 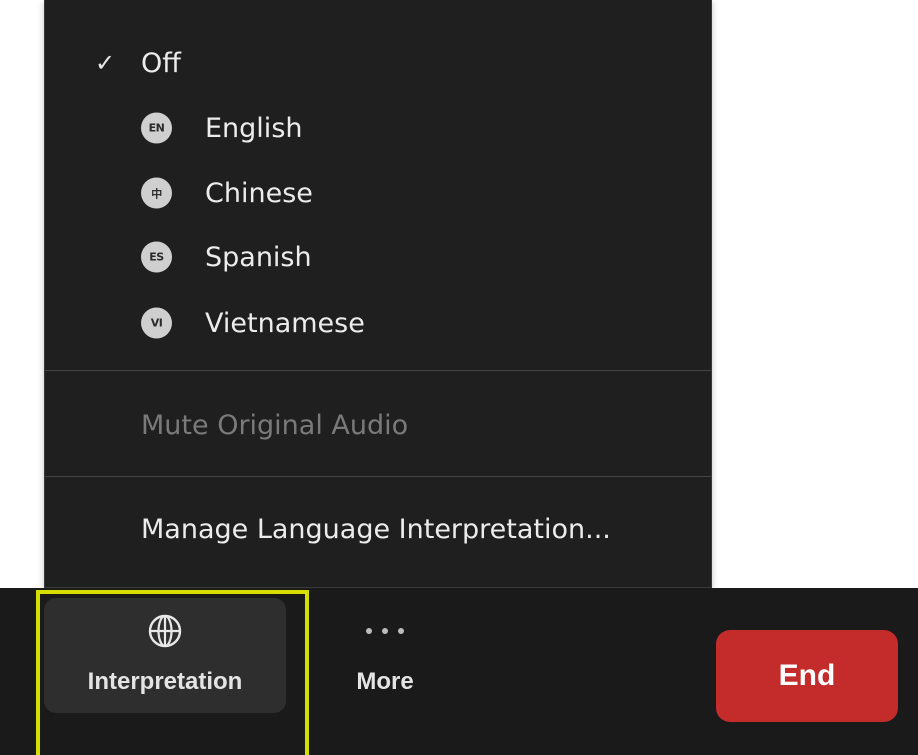 What do you see at coordinates (385, 655) in the screenshot?
I see `more-button: More` at bounding box center [385, 655].